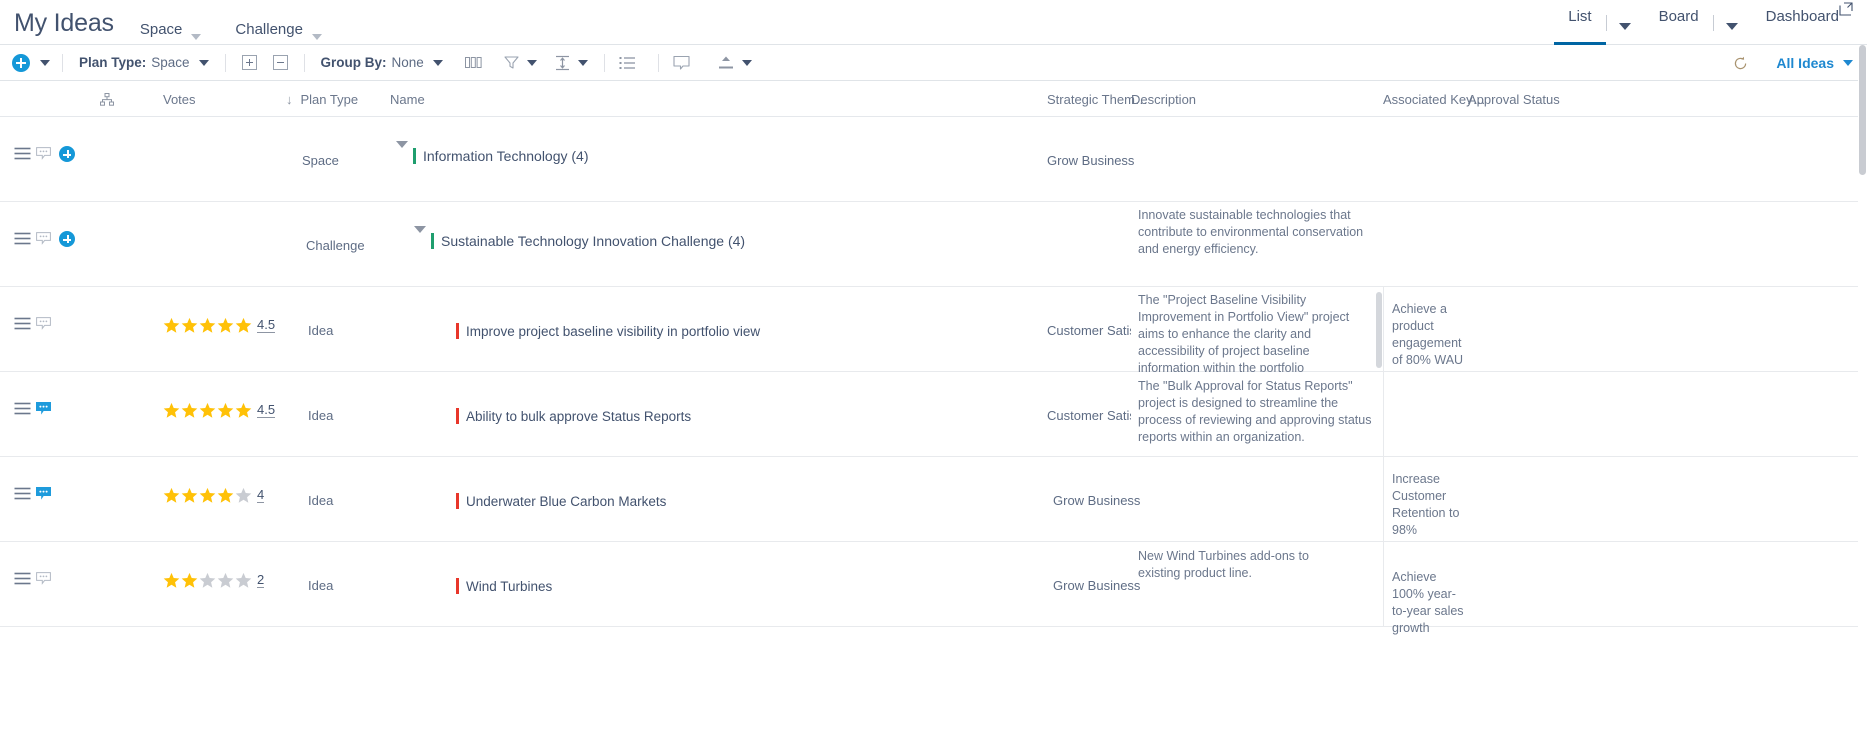 Image resolution: width=1867 pixels, height=751 pixels. Describe the element at coordinates (21, 62) in the screenshot. I see `add-idea-button` at that location.